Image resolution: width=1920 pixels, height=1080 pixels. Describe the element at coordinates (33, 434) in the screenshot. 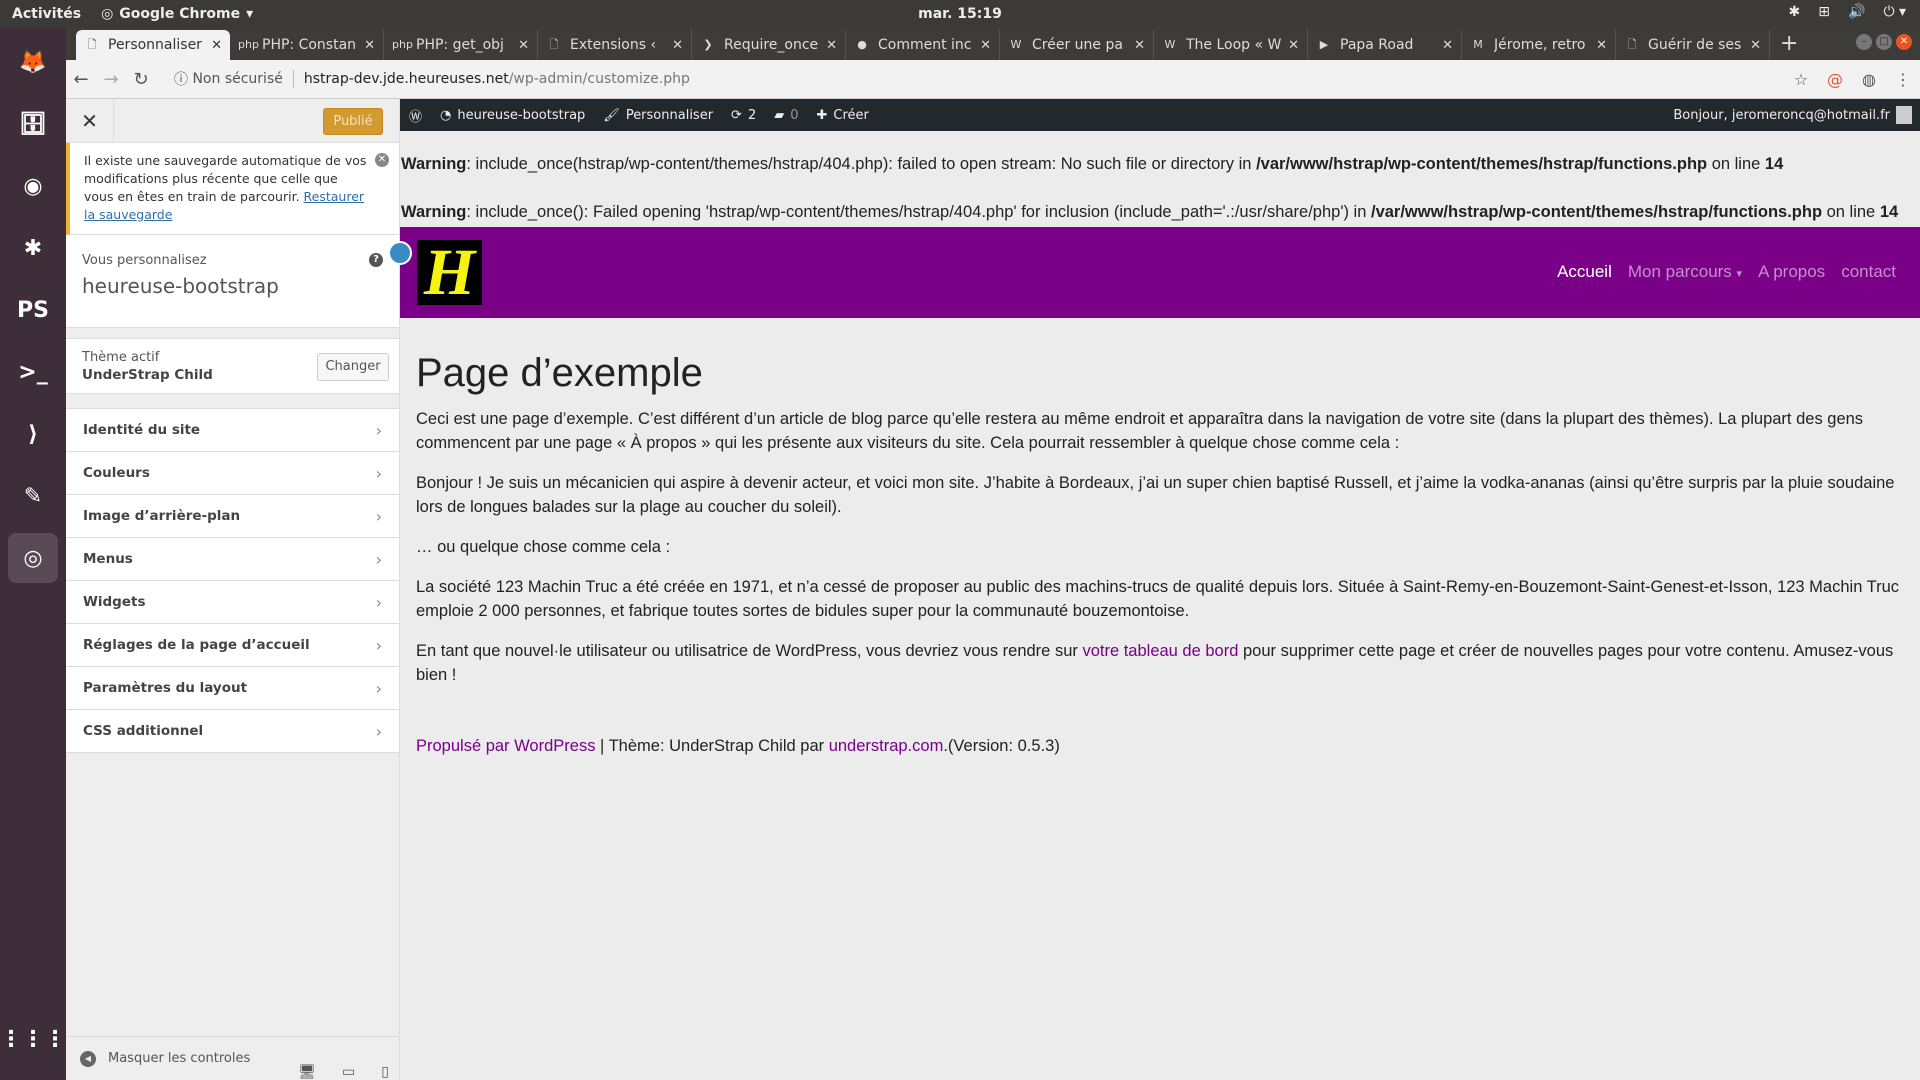

I see `vscode-icon: ⟩` at that location.